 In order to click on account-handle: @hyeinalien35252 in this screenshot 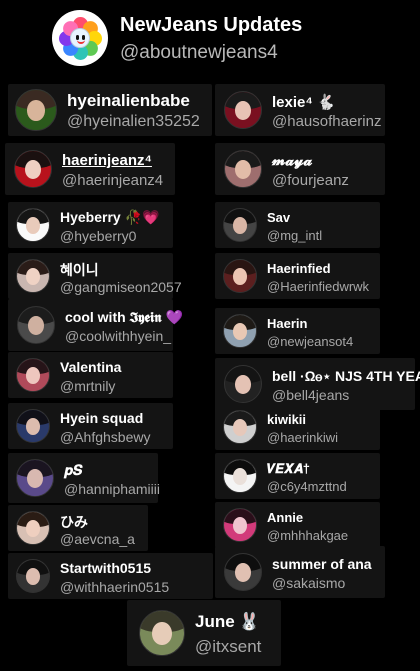, I will do `click(133, 122)`.